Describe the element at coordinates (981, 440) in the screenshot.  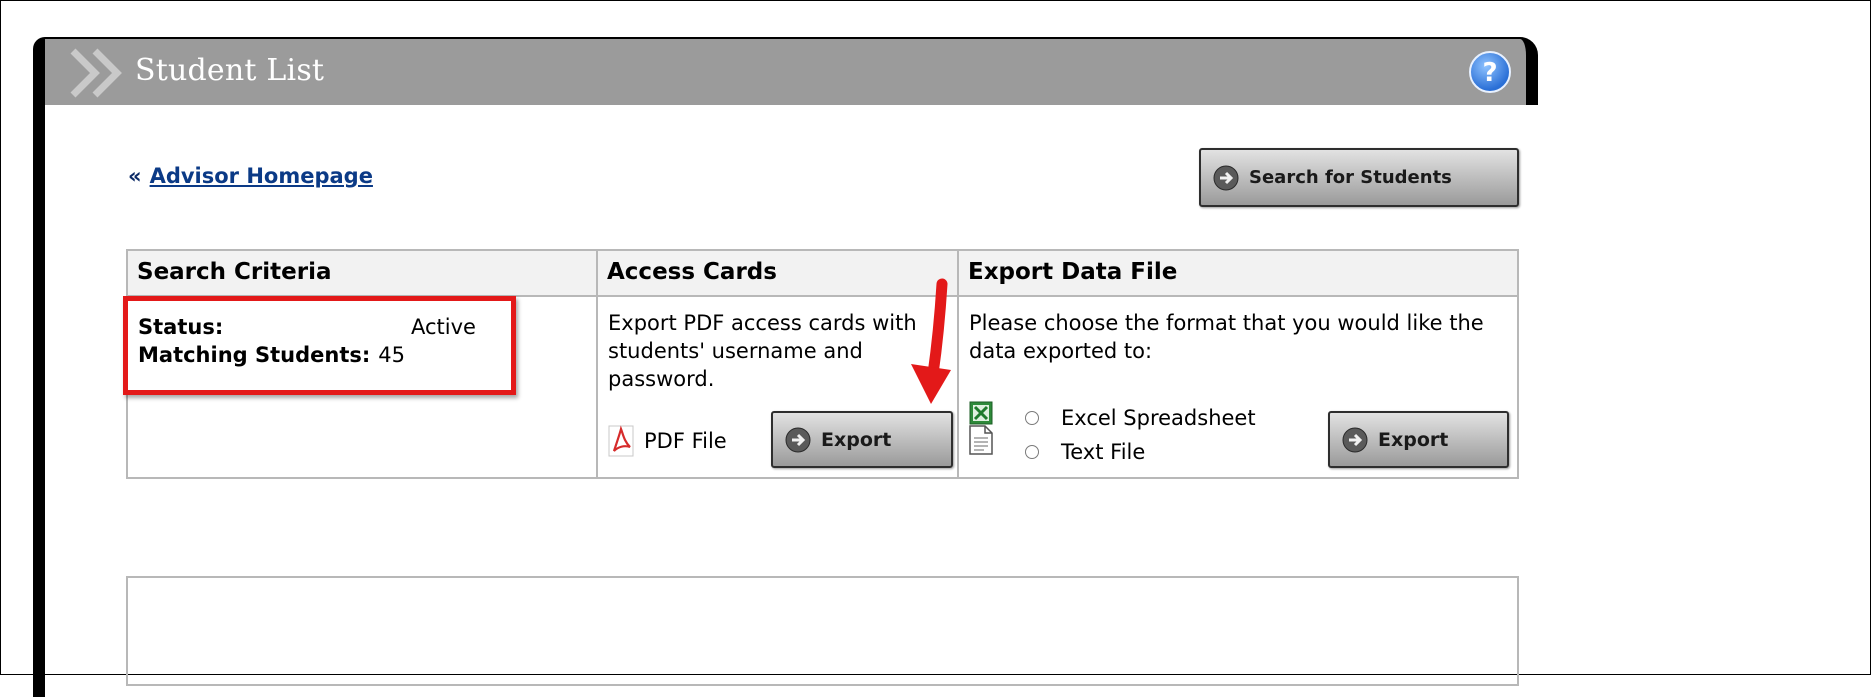
I see `text-file-icon` at that location.